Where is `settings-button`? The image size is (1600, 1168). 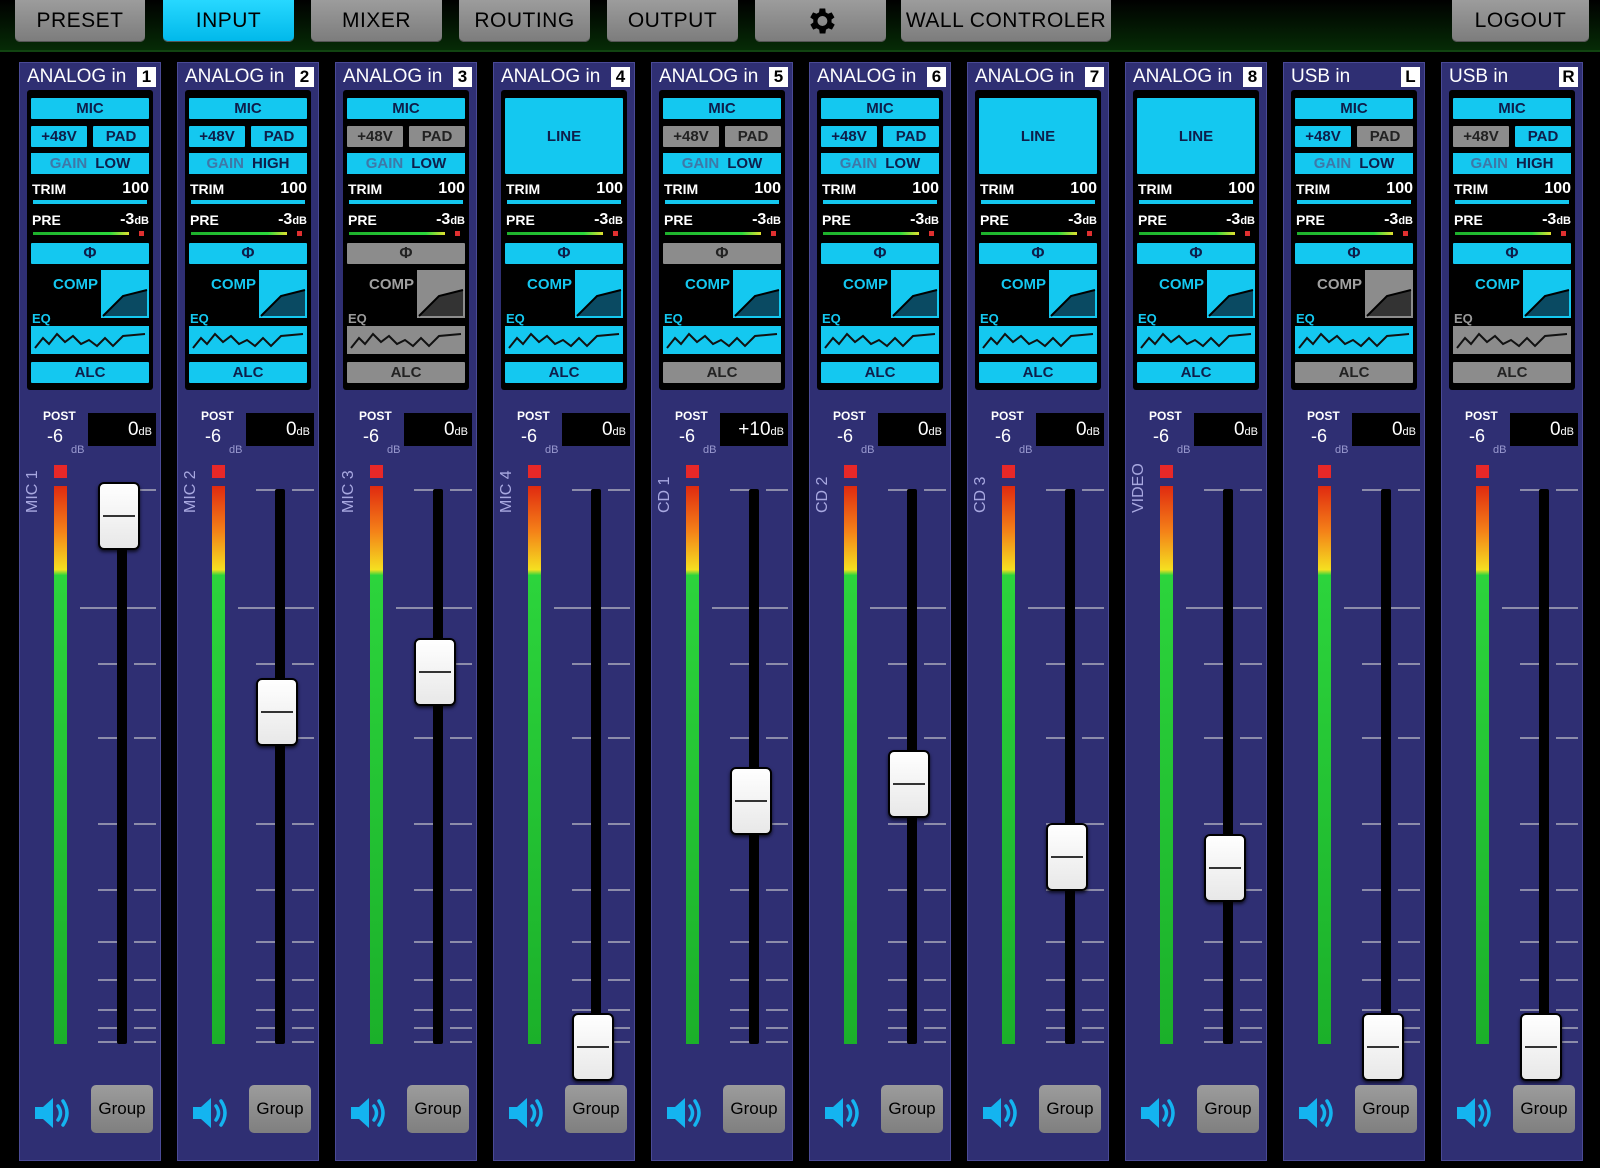
settings-button is located at coordinates (820, 21).